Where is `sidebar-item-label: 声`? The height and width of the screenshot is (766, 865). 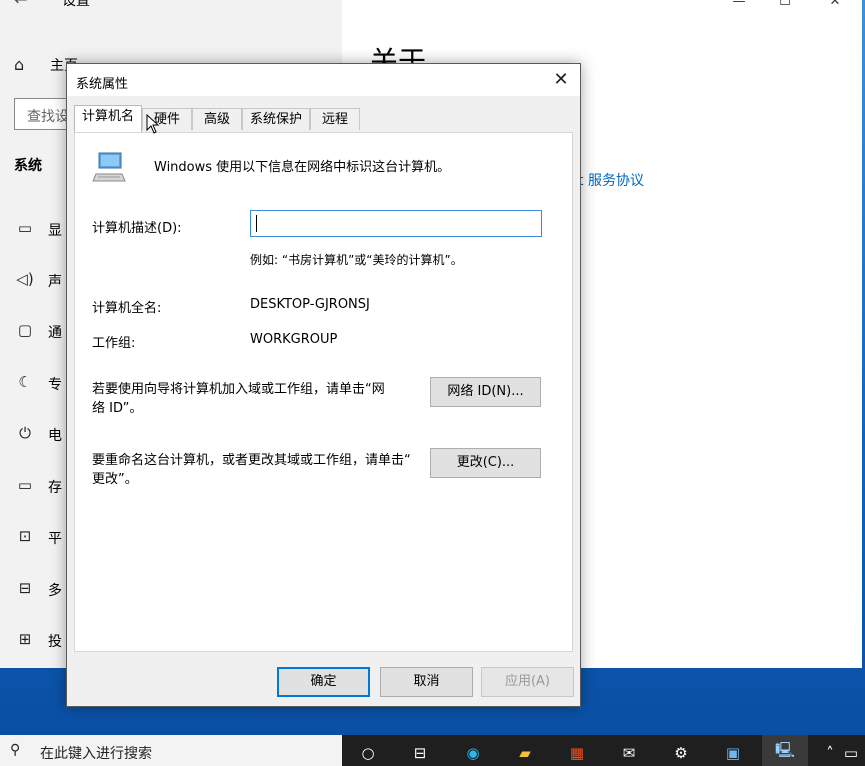
sidebar-item-label: 声 is located at coordinates (55, 282).